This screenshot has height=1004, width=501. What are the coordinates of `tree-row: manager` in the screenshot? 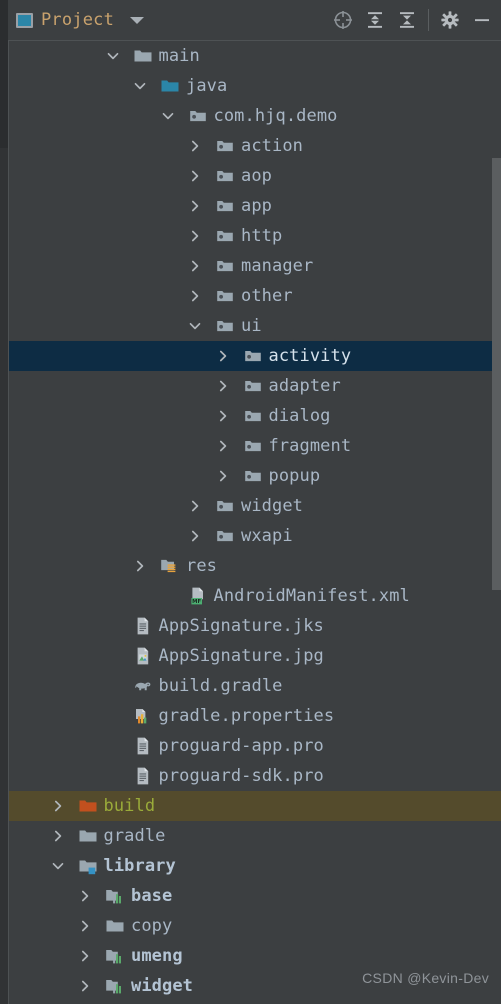 It's located at (255, 266).